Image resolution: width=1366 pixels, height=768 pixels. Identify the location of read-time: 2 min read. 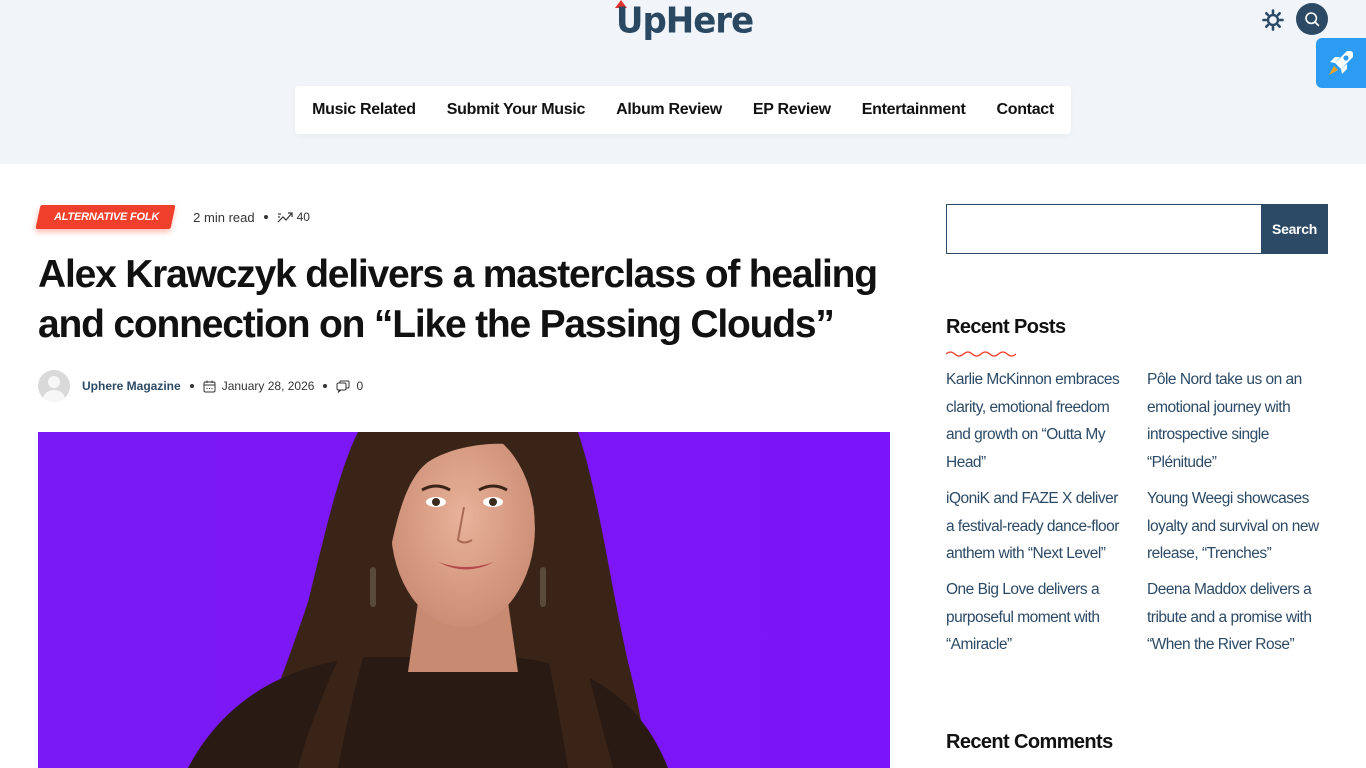
(224, 217).